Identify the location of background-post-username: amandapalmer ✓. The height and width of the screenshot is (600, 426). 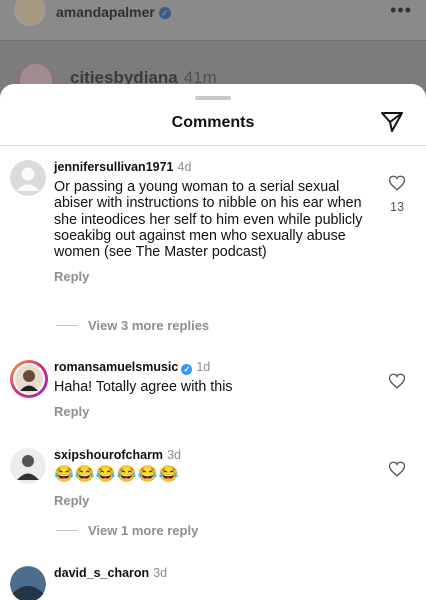
(113, 12).